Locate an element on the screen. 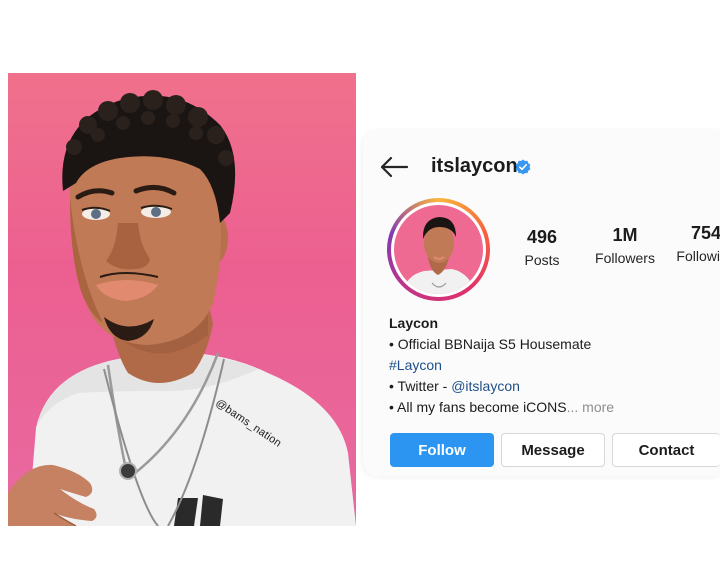  stat-following-count: 754 is located at coordinates (705, 233).